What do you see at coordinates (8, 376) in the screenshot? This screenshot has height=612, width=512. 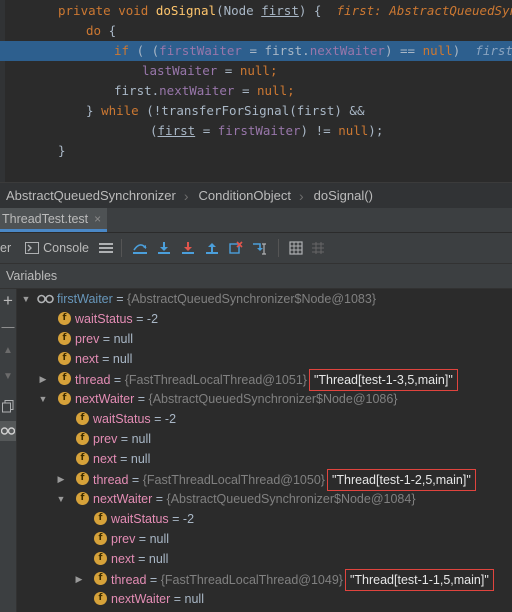 I see `move-down-icon: ▼` at bounding box center [8, 376].